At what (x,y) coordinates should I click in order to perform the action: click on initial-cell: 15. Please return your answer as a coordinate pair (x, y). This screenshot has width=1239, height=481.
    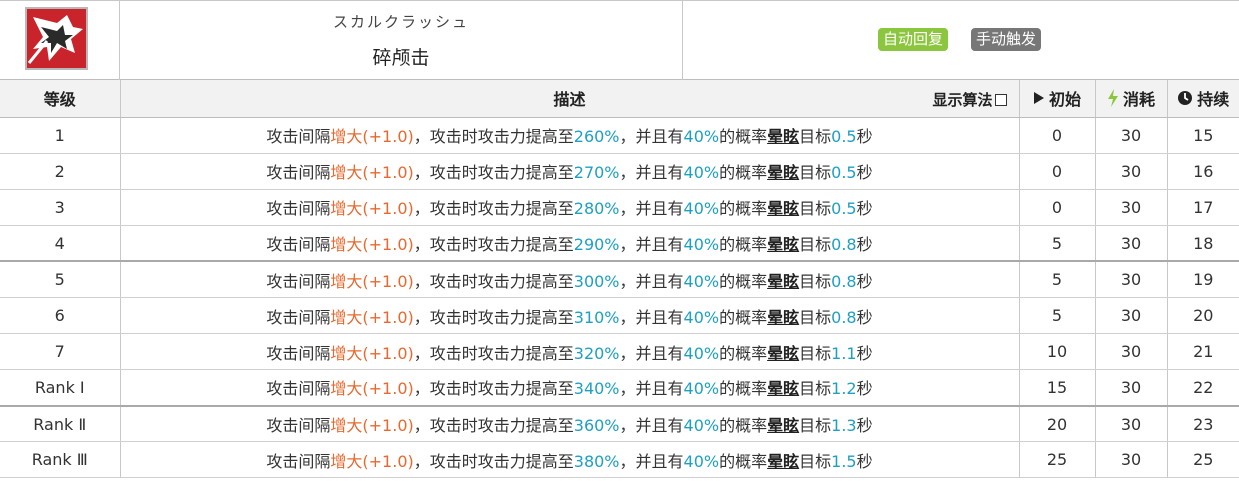
    Looking at the image, I should click on (1057, 388).